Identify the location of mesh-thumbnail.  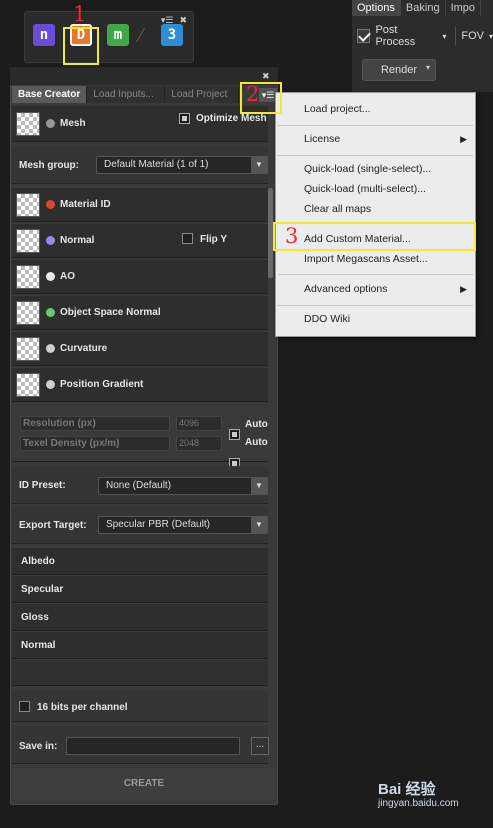
(28, 123).